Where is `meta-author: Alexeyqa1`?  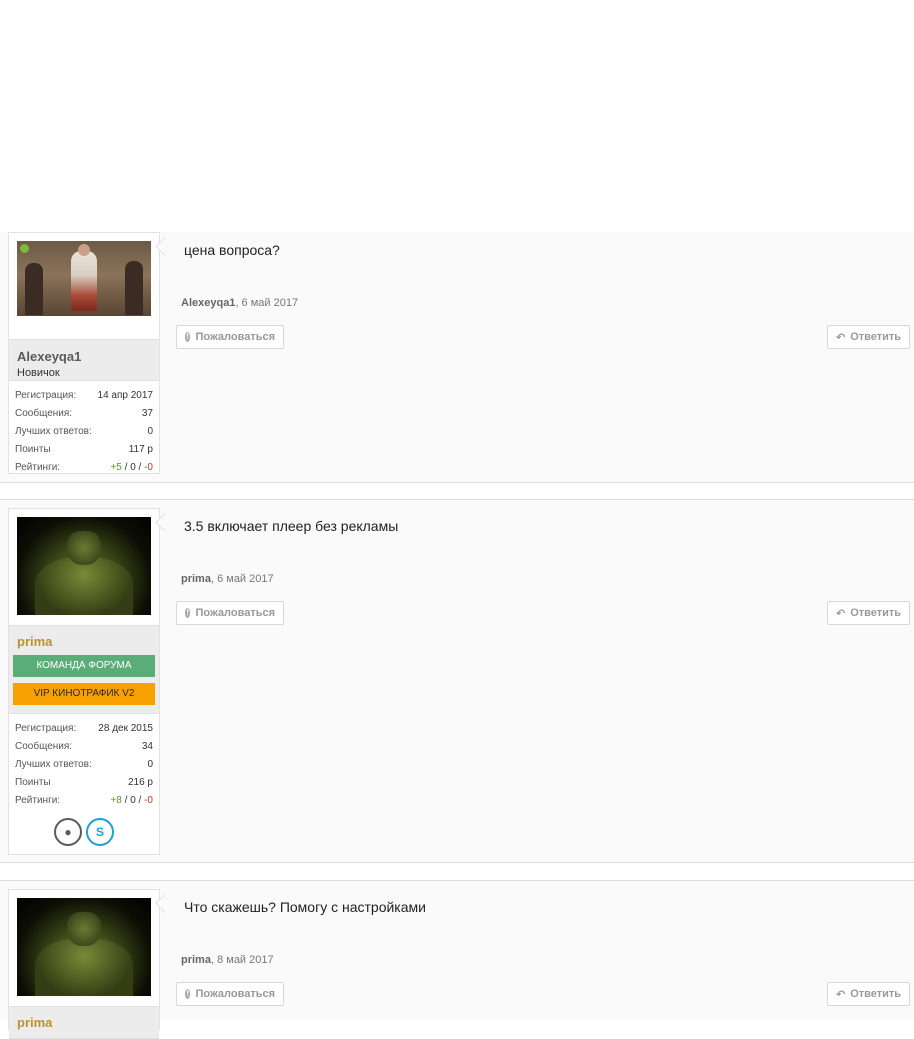
meta-author: Alexeyqa1 is located at coordinates (208, 303).